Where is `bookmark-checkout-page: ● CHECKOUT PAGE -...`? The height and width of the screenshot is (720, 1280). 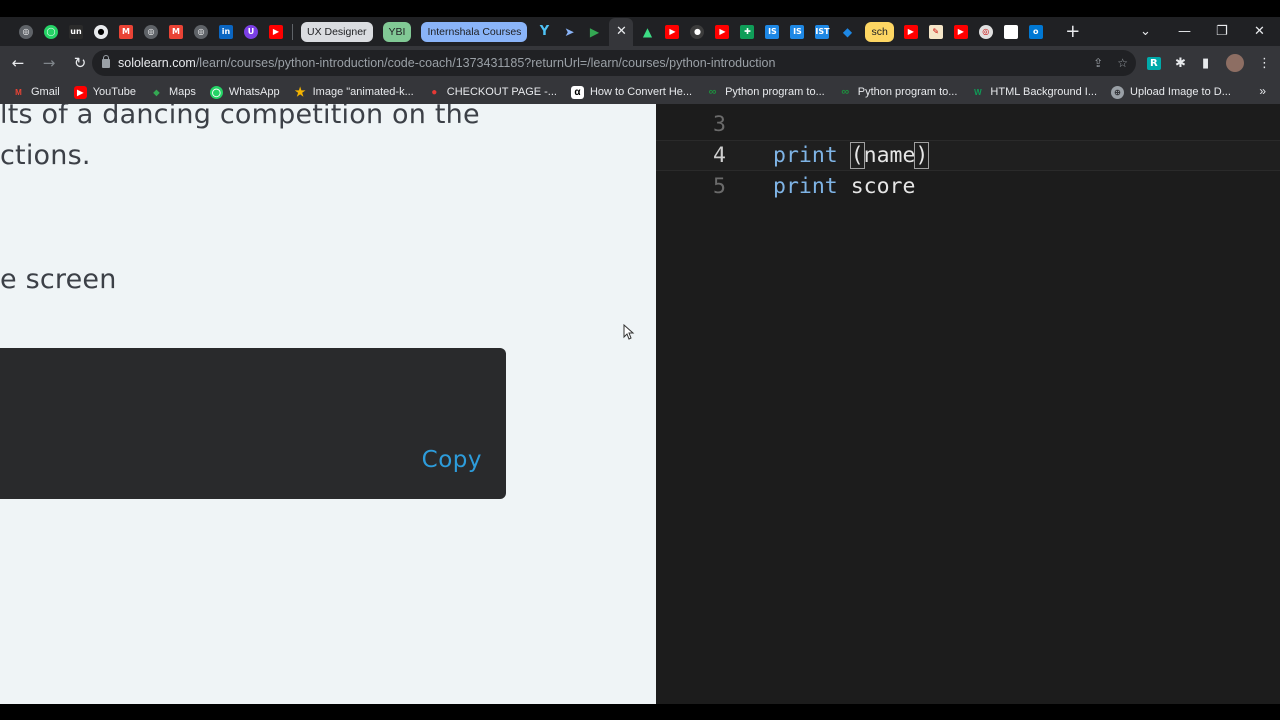 bookmark-checkout-page: ● CHECKOUT PAGE -... is located at coordinates (492, 92).